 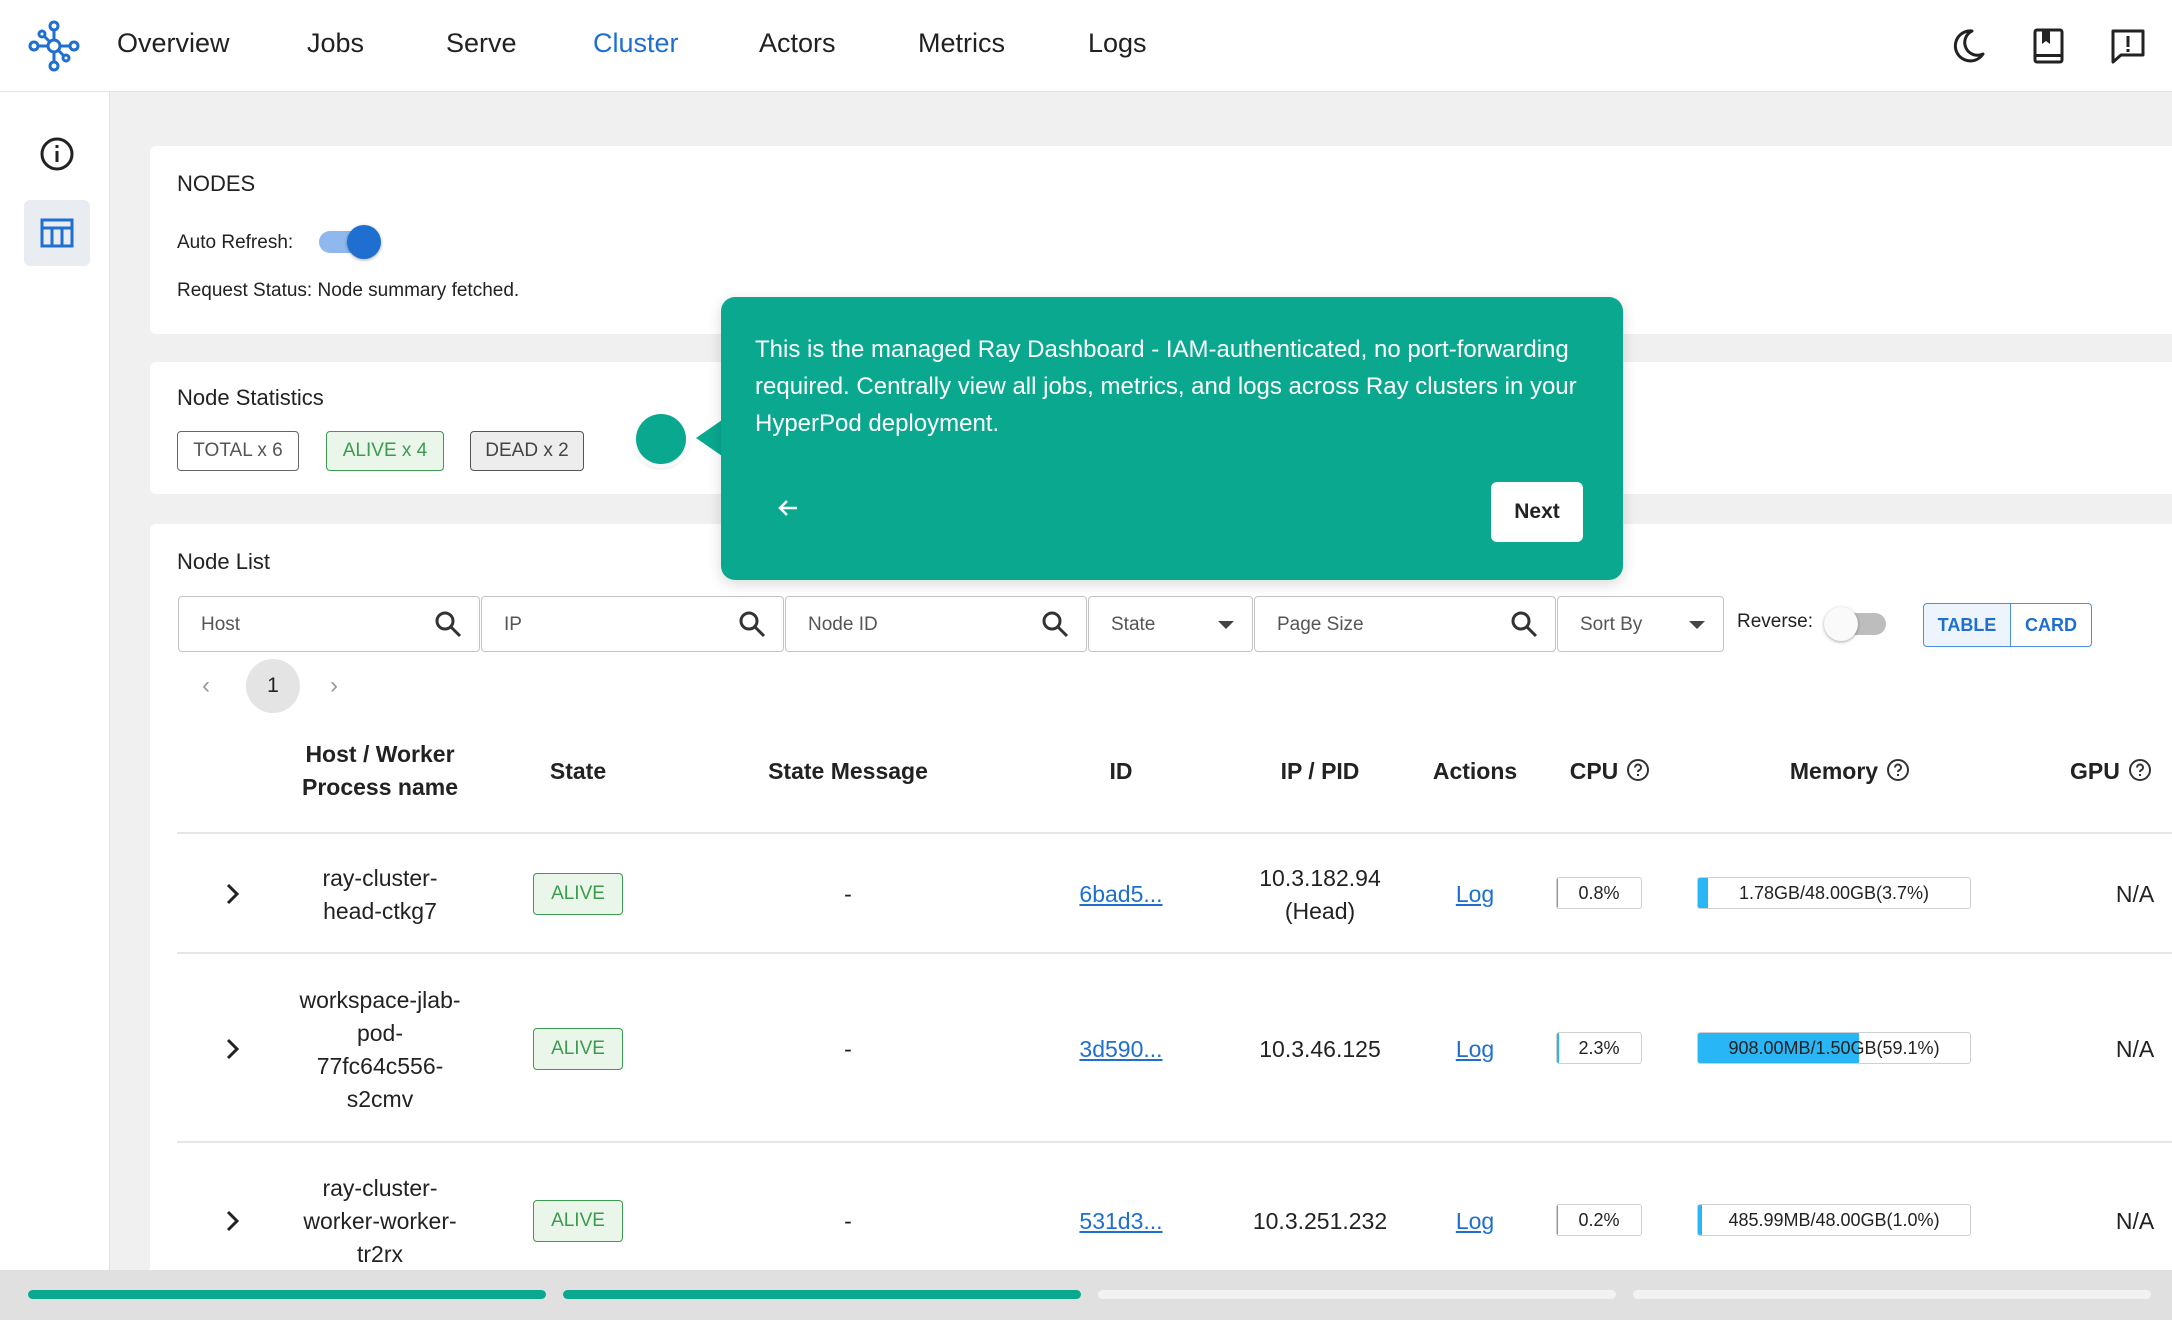 I want to click on cpu-usage-text: 0.2%, so click(x=1599, y=1219).